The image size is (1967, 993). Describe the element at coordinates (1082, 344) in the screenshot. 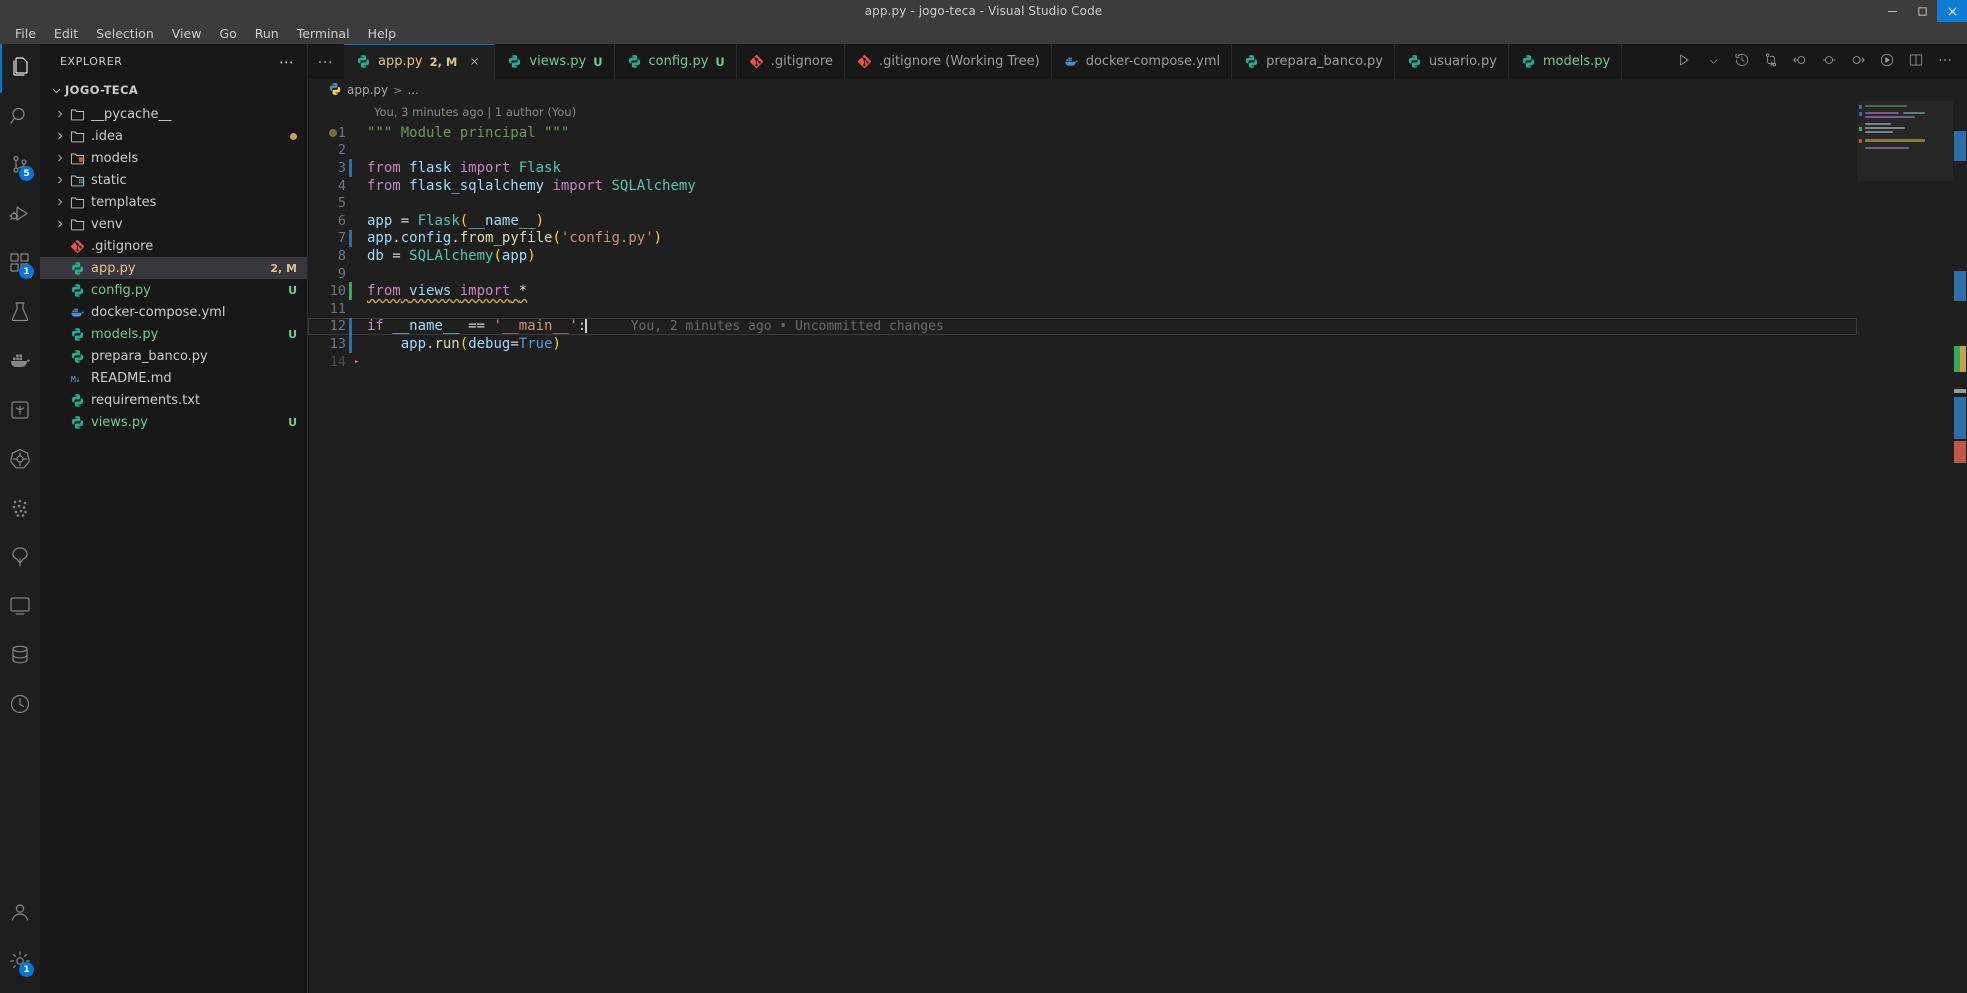

I see `code-line: 13 app.run(debug=True)` at that location.